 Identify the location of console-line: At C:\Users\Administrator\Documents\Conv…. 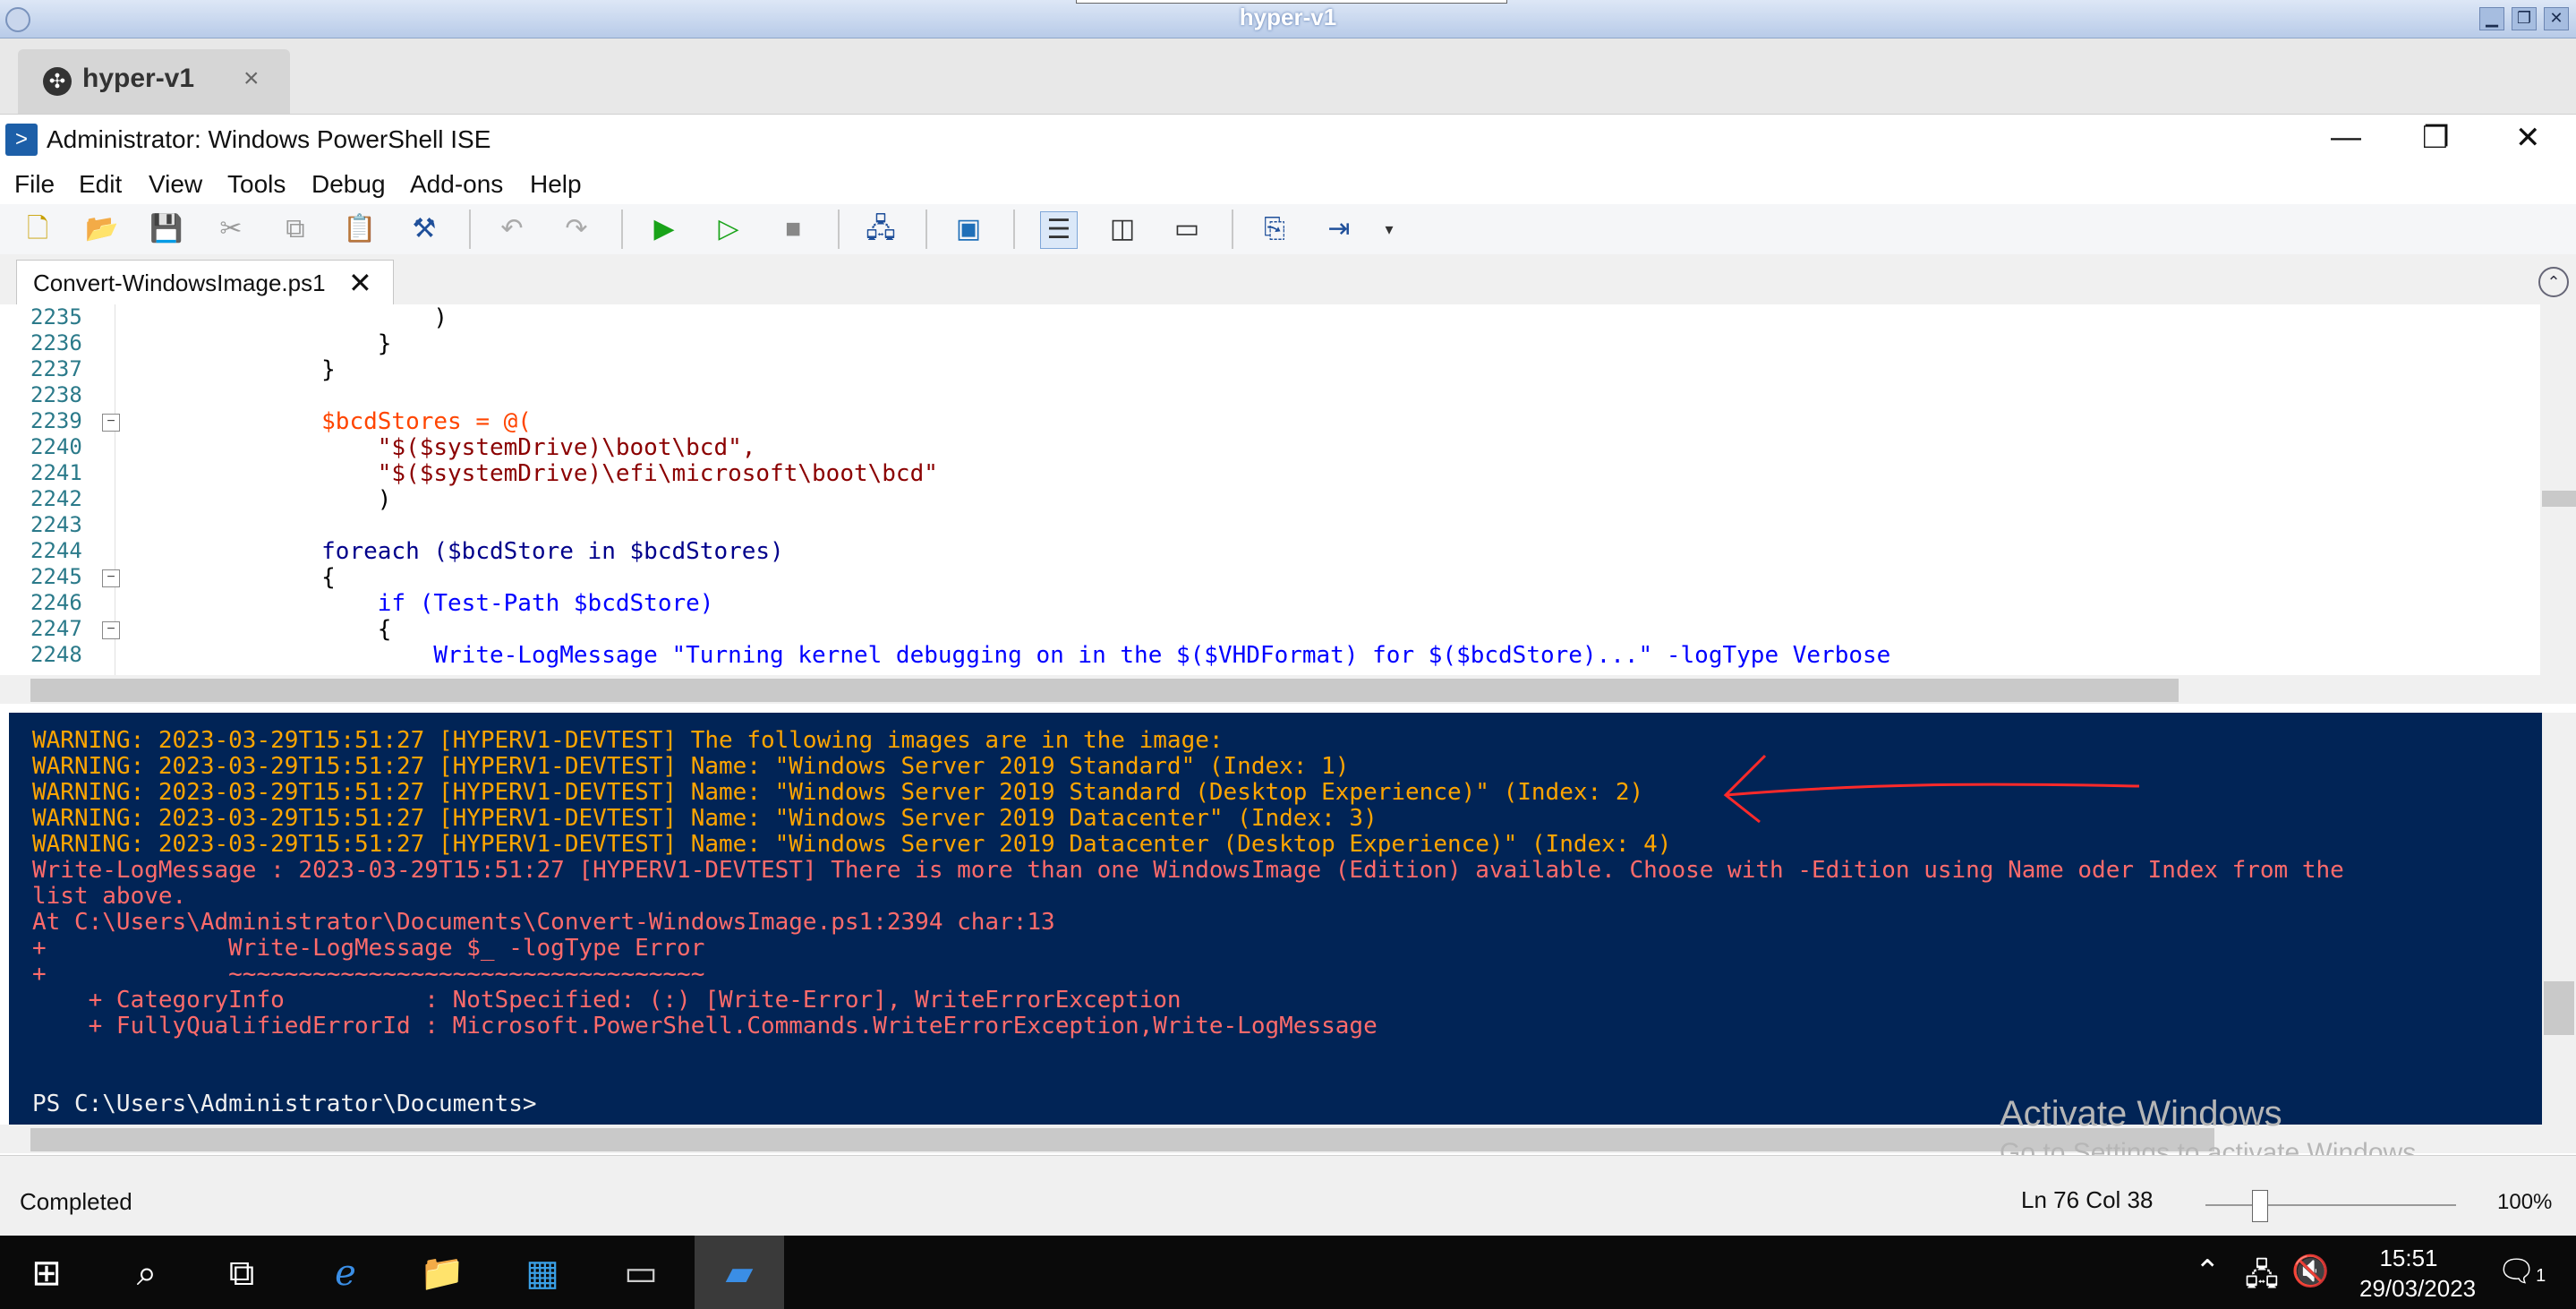
(543, 923).